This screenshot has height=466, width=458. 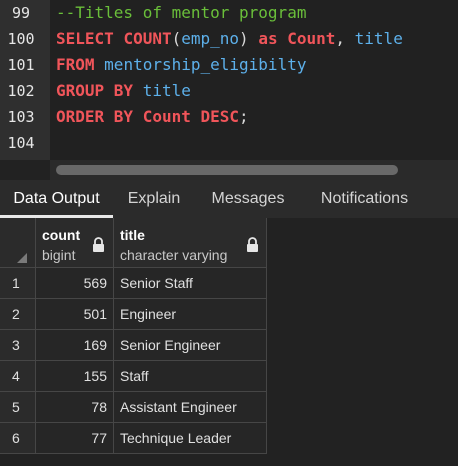 What do you see at coordinates (21, 65) in the screenshot?
I see `line-number: 101` at bounding box center [21, 65].